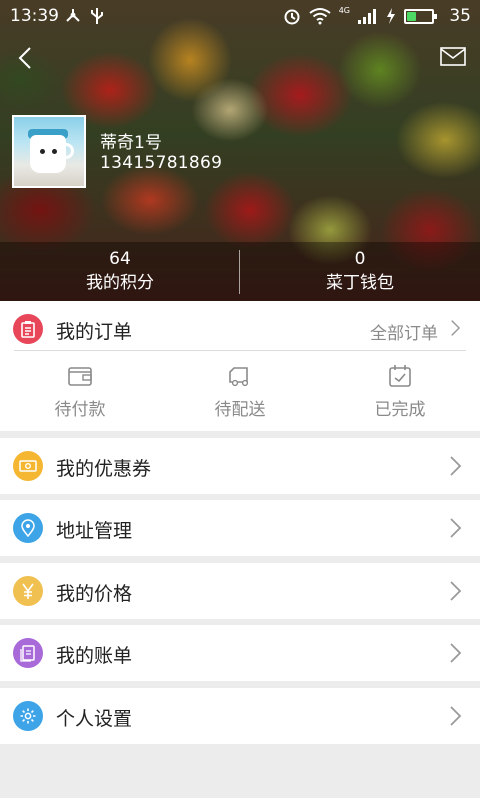 The image size is (480, 798). What do you see at coordinates (120, 272) in the screenshot?
I see `points-stat: 64 我的积分` at bounding box center [120, 272].